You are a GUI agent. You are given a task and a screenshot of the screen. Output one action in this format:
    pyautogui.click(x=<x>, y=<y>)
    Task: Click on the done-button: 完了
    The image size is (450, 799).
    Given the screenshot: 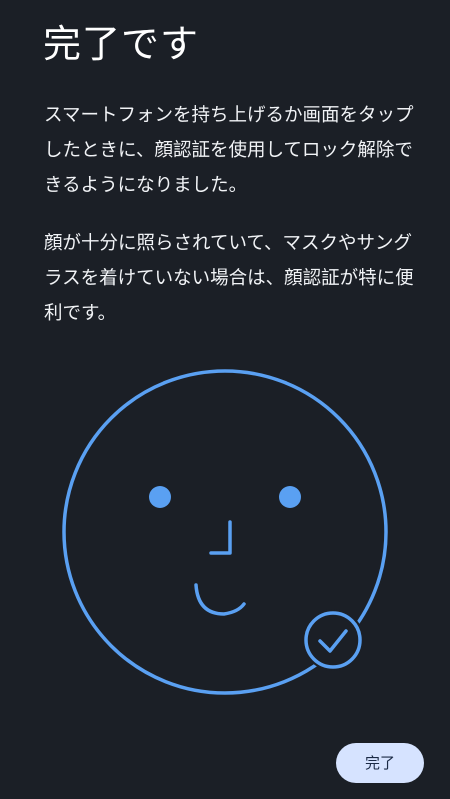 What is the action you would take?
    pyautogui.click(x=380, y=763)
    